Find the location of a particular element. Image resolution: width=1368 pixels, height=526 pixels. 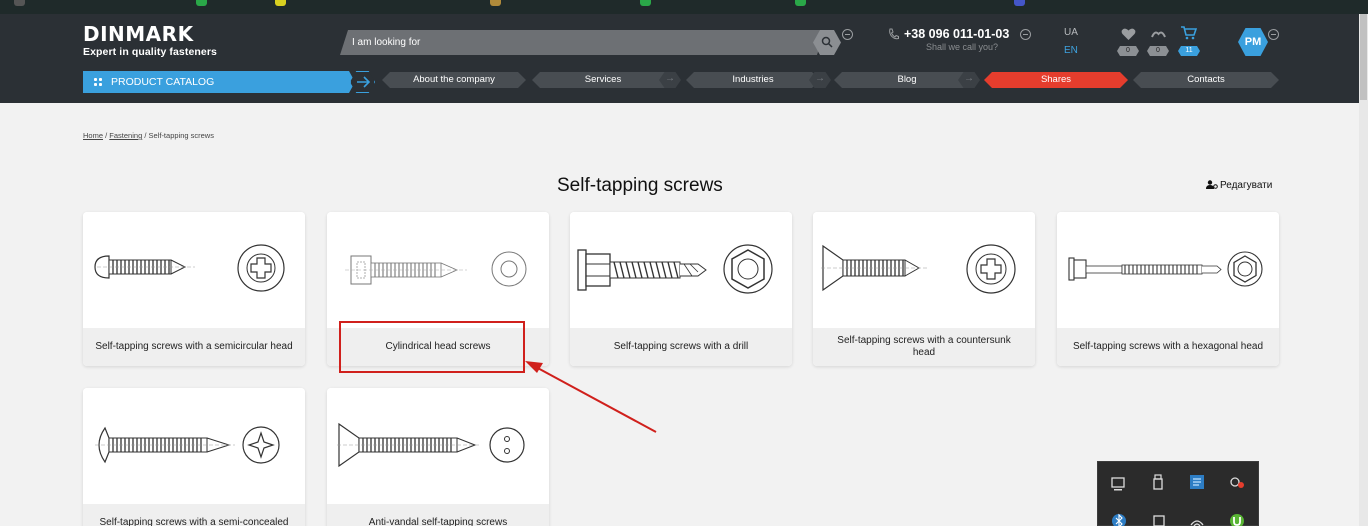

phone-icon is located at coordinates (894, 34).